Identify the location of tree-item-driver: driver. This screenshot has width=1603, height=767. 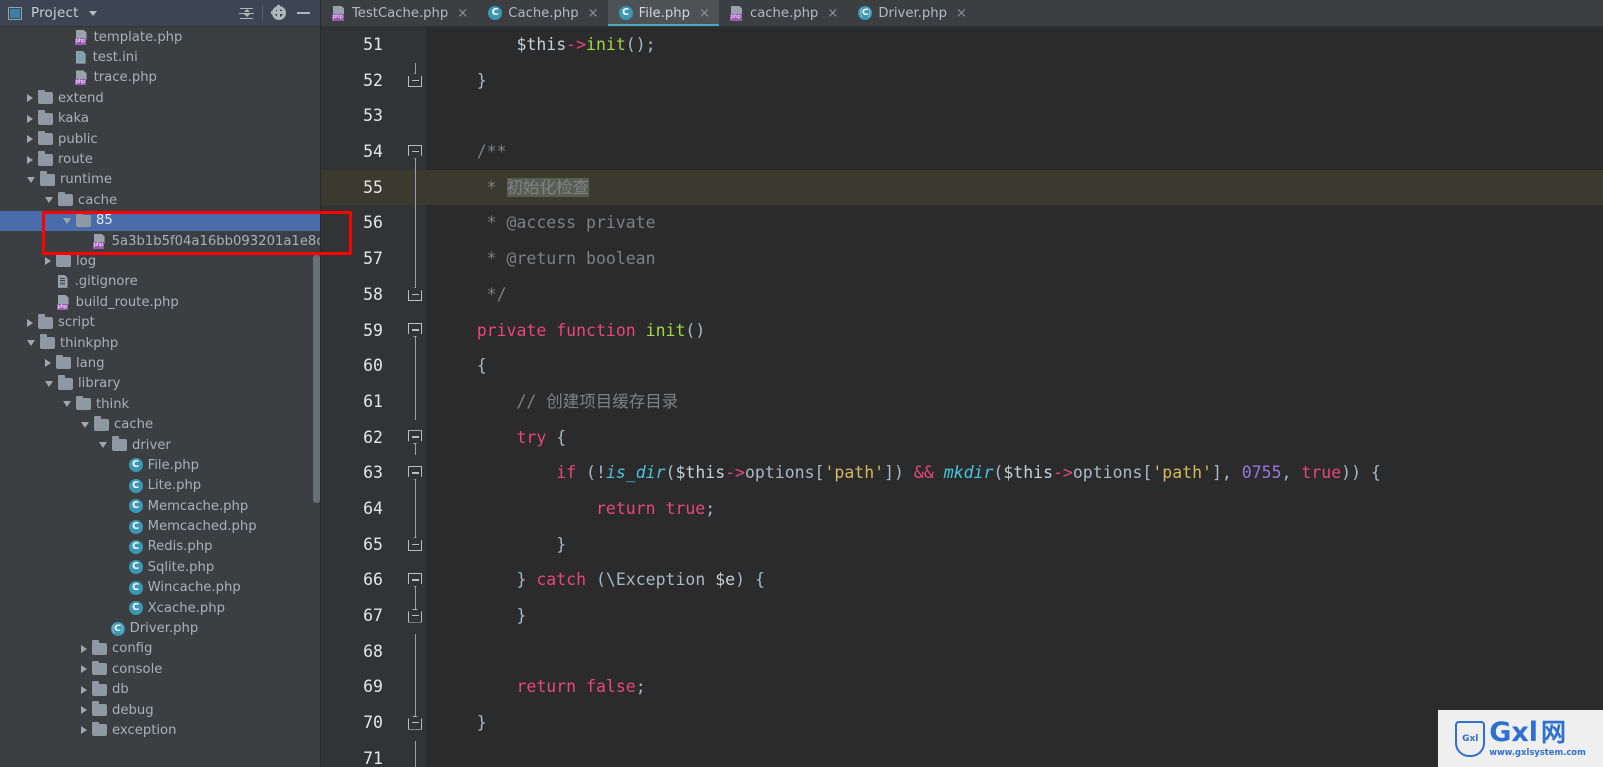
(160, 445).